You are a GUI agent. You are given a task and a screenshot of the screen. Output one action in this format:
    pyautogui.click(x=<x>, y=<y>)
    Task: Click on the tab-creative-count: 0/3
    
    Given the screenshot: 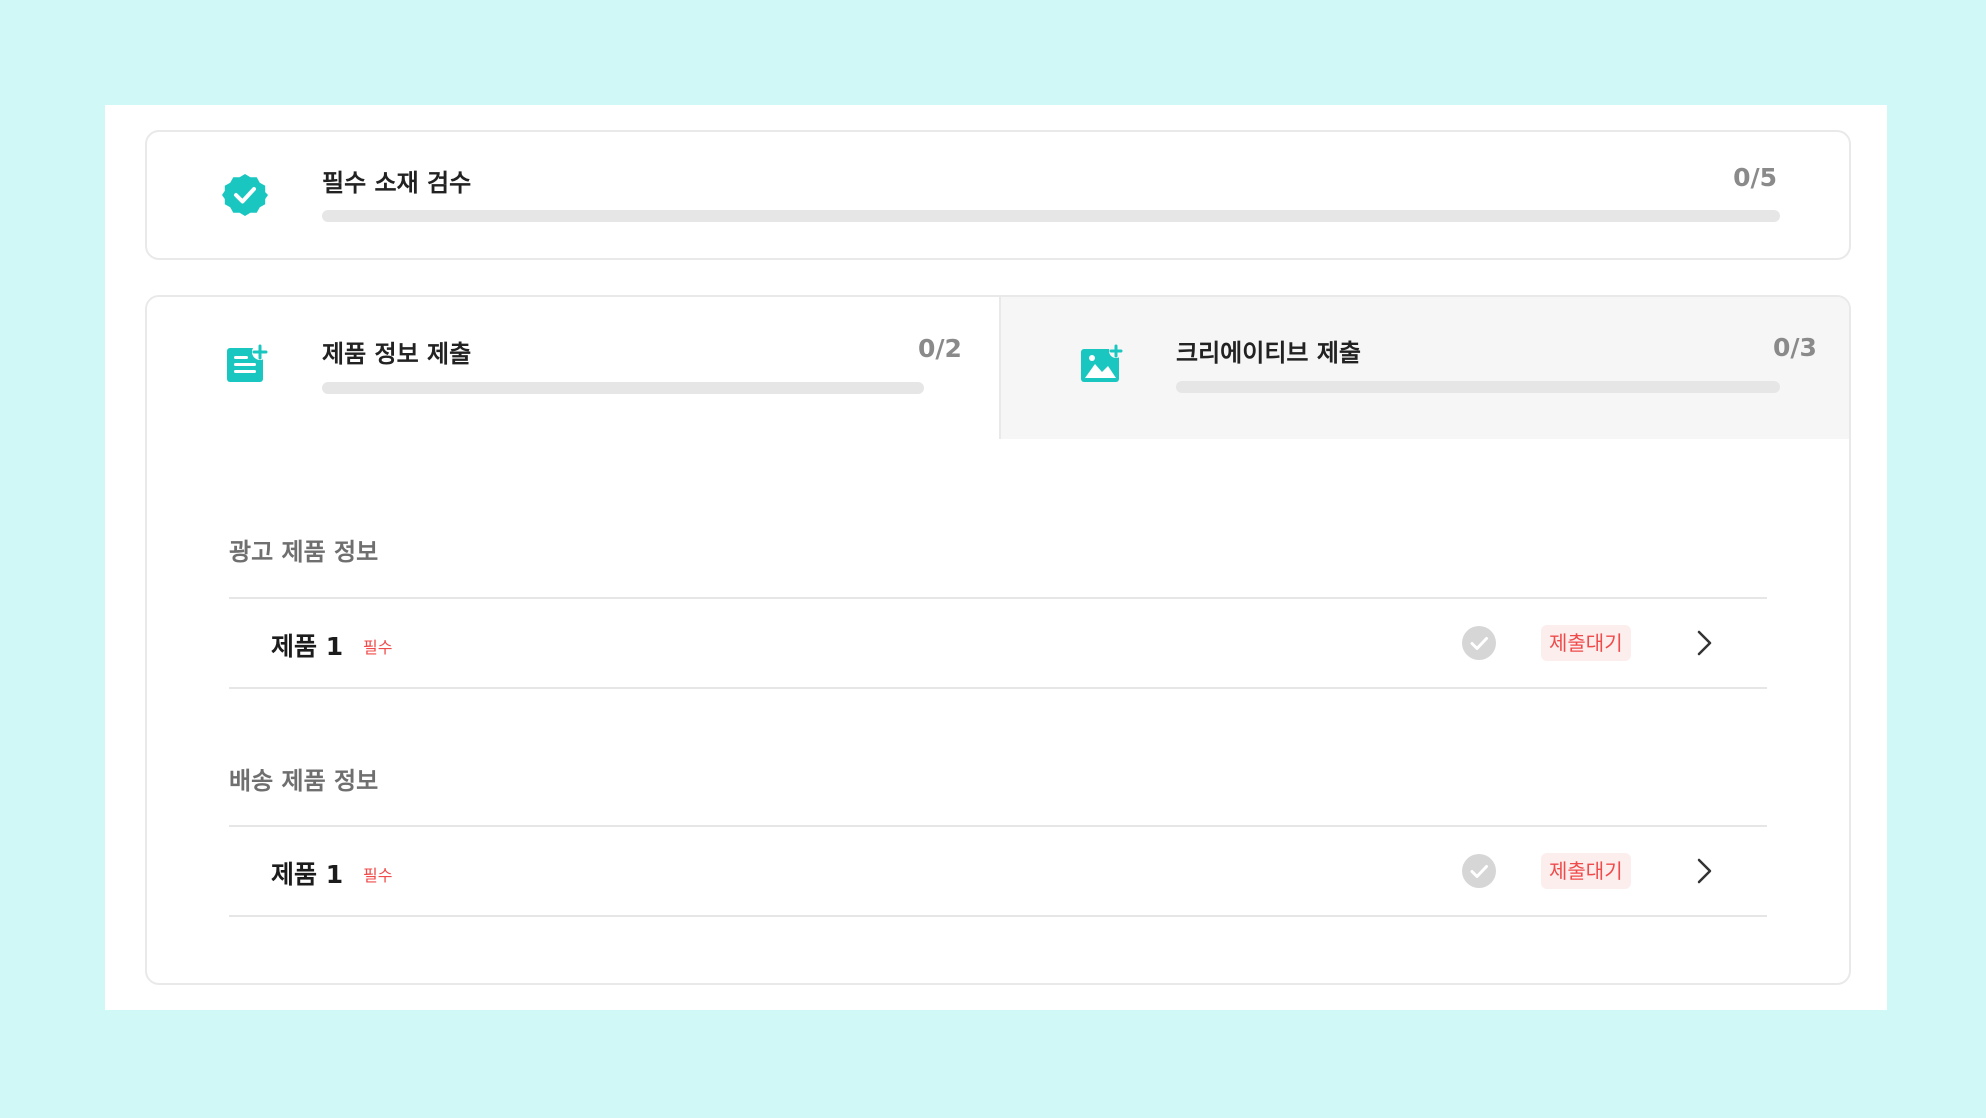 What is the action you would take?
    pyautogui.click(x=1795, y=347)
    